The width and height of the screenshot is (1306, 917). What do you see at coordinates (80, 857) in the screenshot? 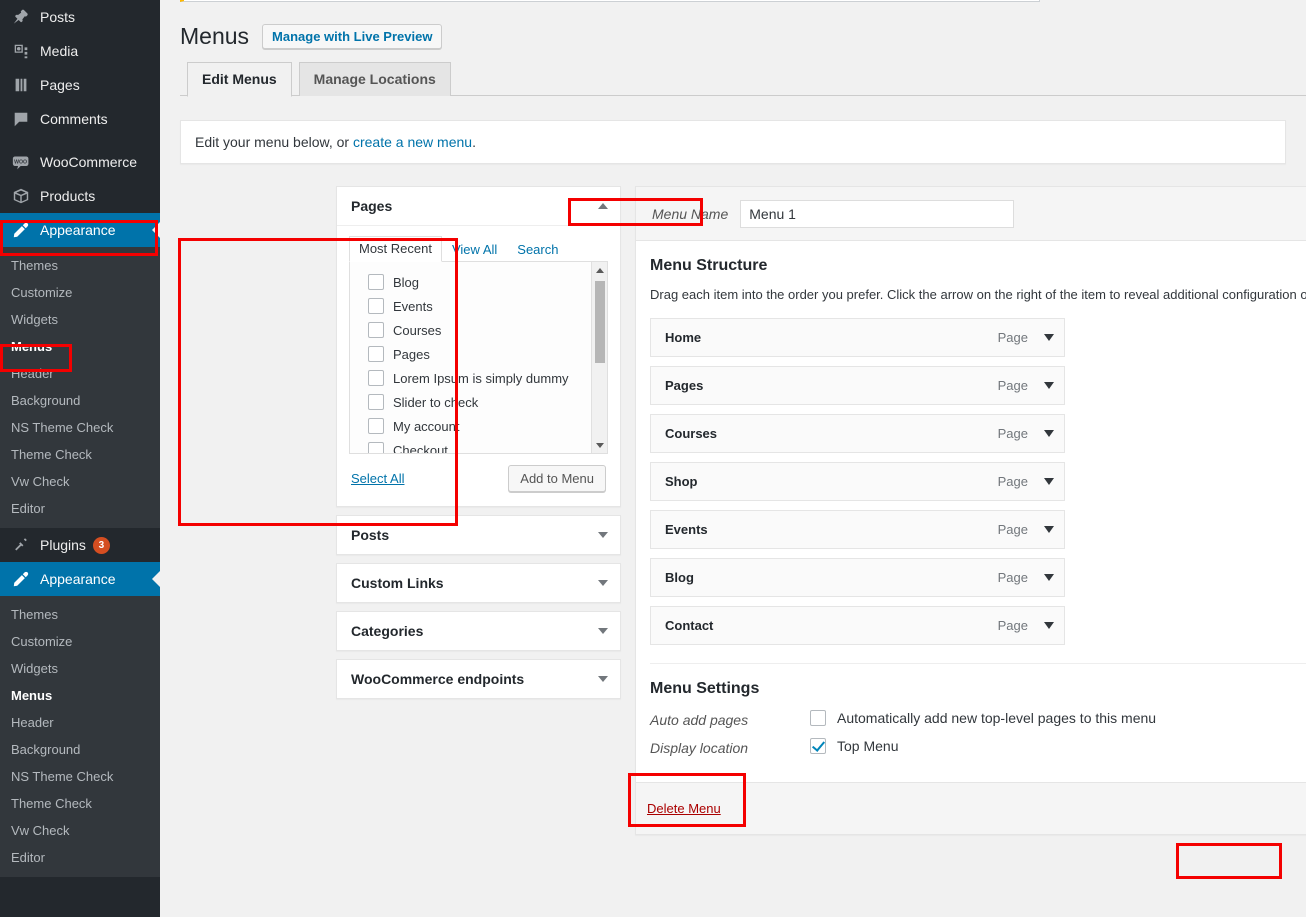
I see `sidebar-item-editor-2: Editor` at bounding box center [80, 857].